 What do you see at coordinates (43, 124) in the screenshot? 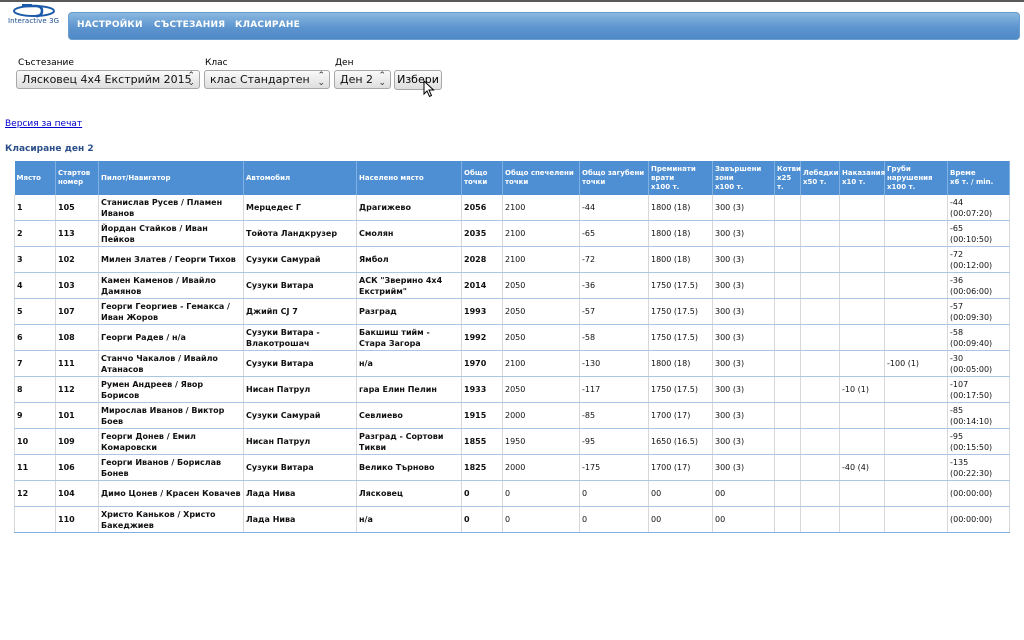
I see `print-version-link: Версия за печат` at bounding box center [43, 124].